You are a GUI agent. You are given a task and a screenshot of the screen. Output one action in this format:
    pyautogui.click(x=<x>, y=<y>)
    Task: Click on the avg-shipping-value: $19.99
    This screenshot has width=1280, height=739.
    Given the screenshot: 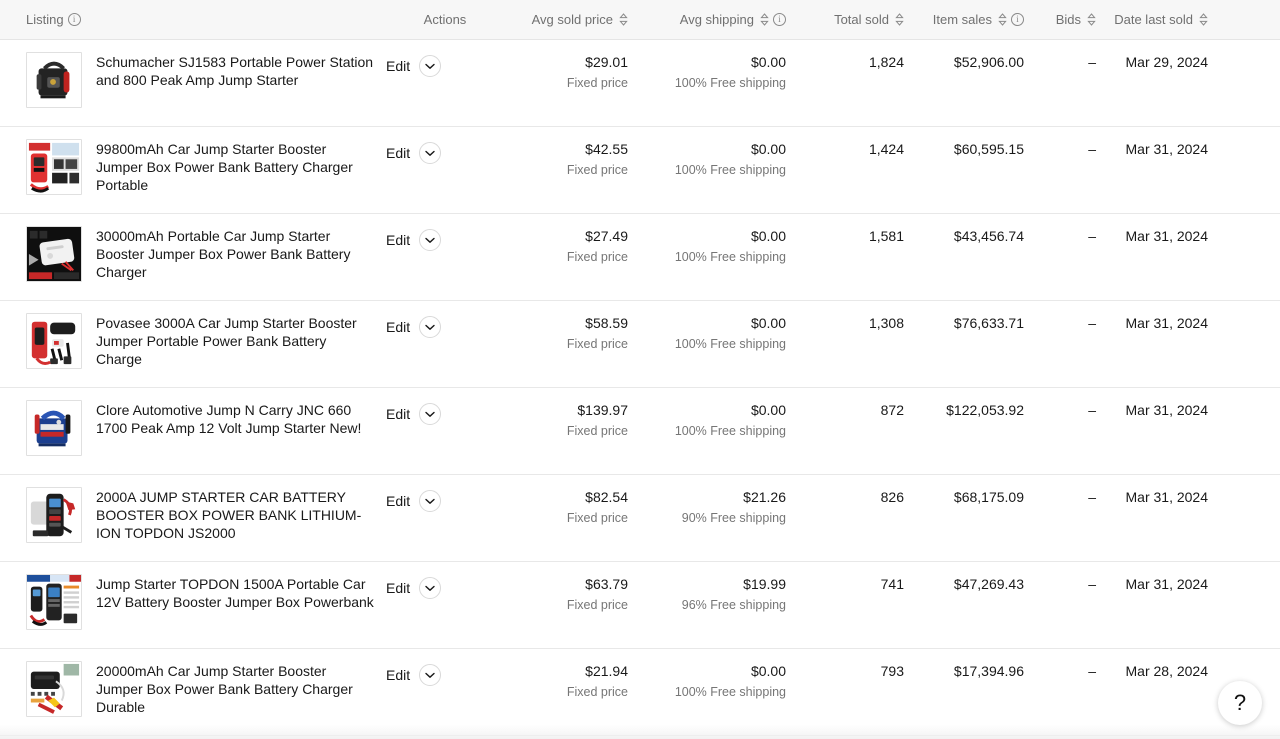 What is the action you would take?
    pyautogui.click(x=764, y=584)
    